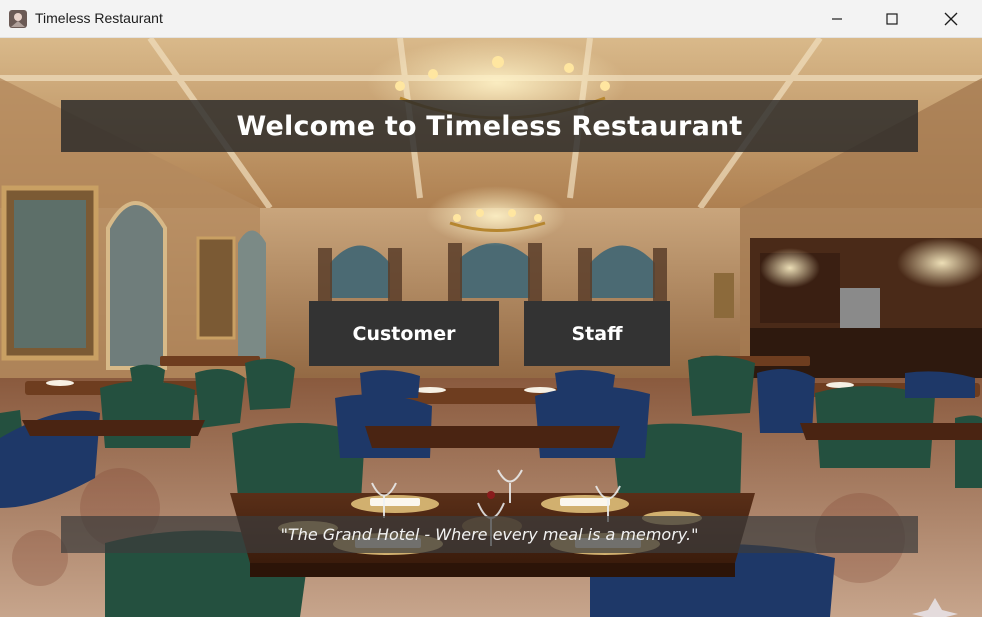 Image resolution: width=982 pixels, height=617 pixels. What do you see at coordinates (18, 19) in the screenshot?
I see `app-window-icon` at bounding box center [18, 19].